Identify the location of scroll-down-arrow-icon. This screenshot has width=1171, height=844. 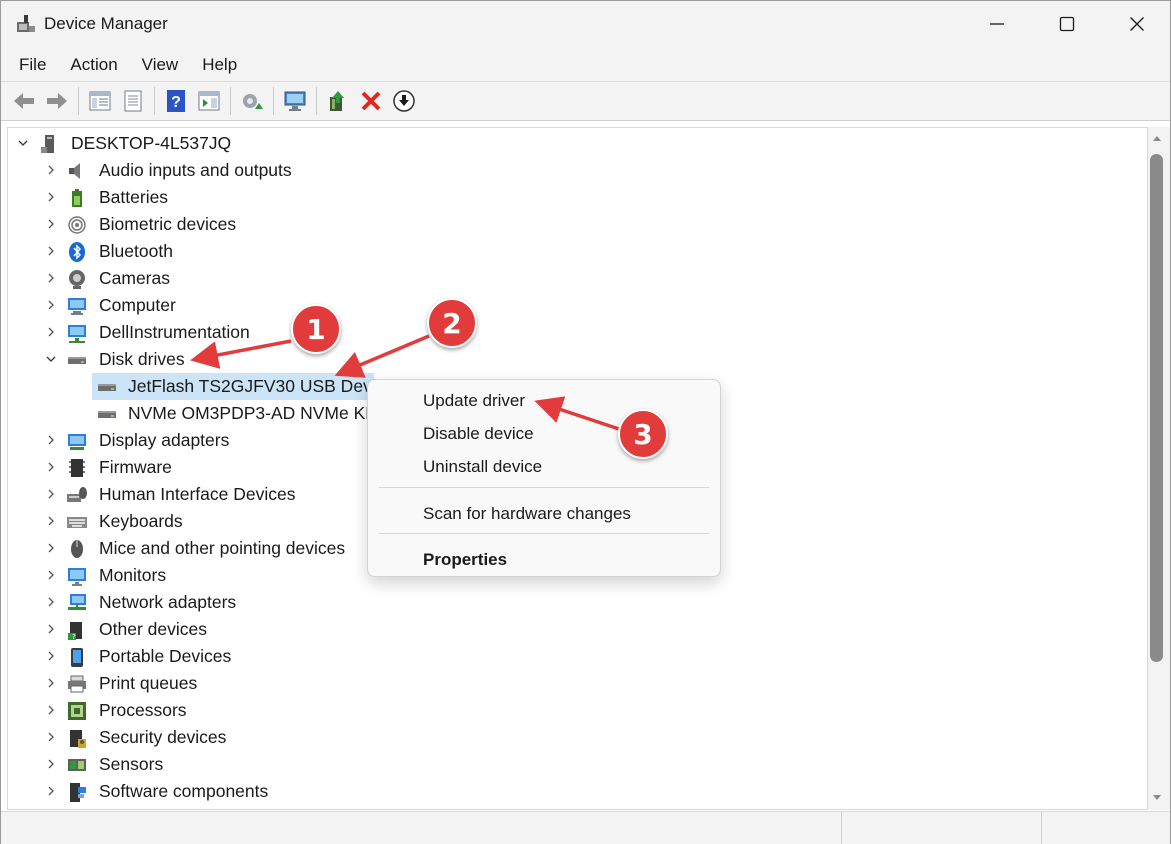
(1157, 797).